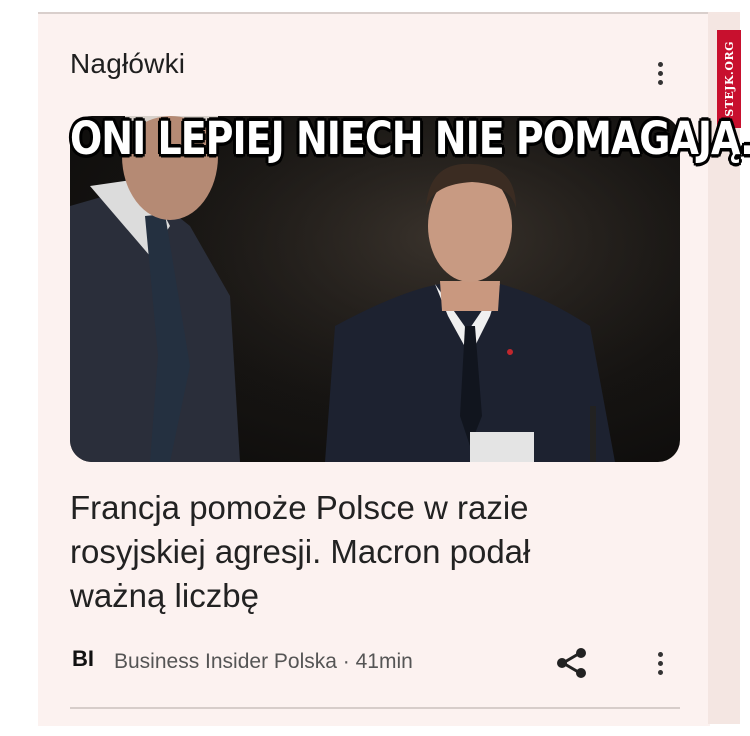  I want to click on source-logo: BI, so click(83, 658).